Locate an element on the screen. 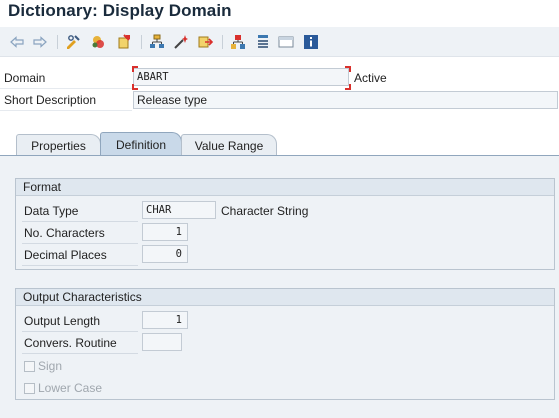 The image size is (559, 418). tab-properties: Properties is located at coordinates (58, 145).